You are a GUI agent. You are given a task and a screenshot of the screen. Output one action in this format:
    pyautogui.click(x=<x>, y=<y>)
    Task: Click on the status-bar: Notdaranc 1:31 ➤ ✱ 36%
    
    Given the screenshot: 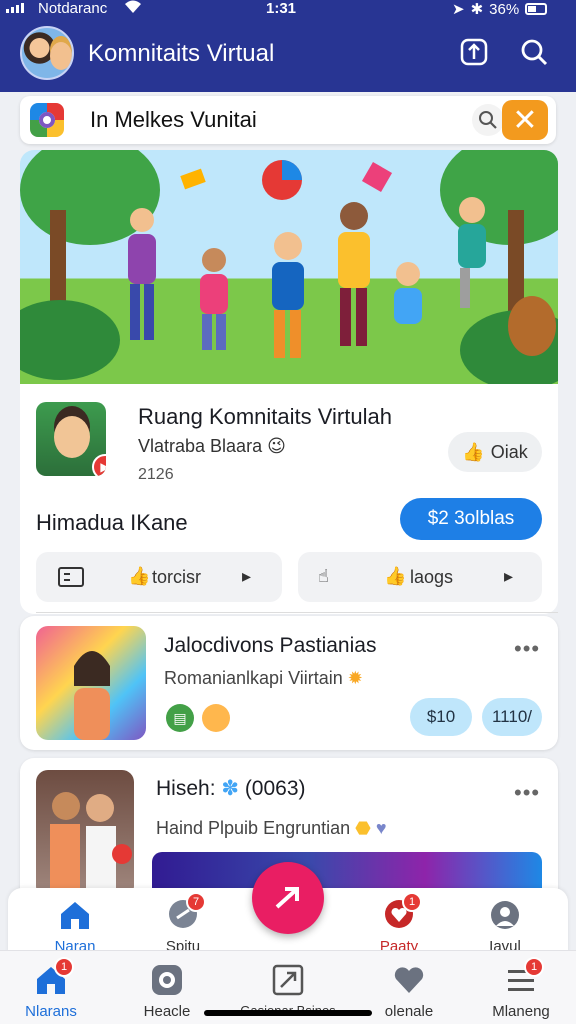 What is the action you would take?
    pyautogui.click(x=288, y=9)
    